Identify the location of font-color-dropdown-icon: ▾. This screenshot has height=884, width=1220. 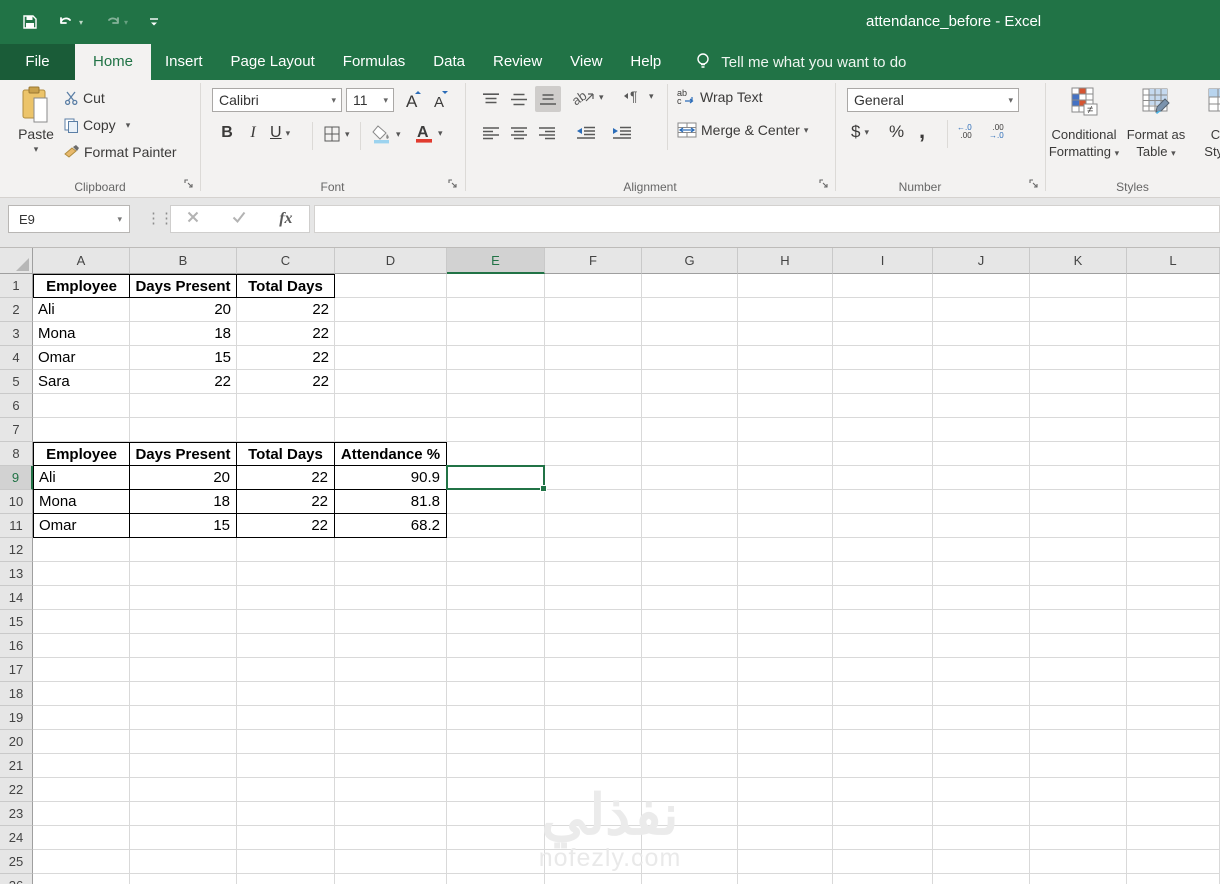
(440, 133).